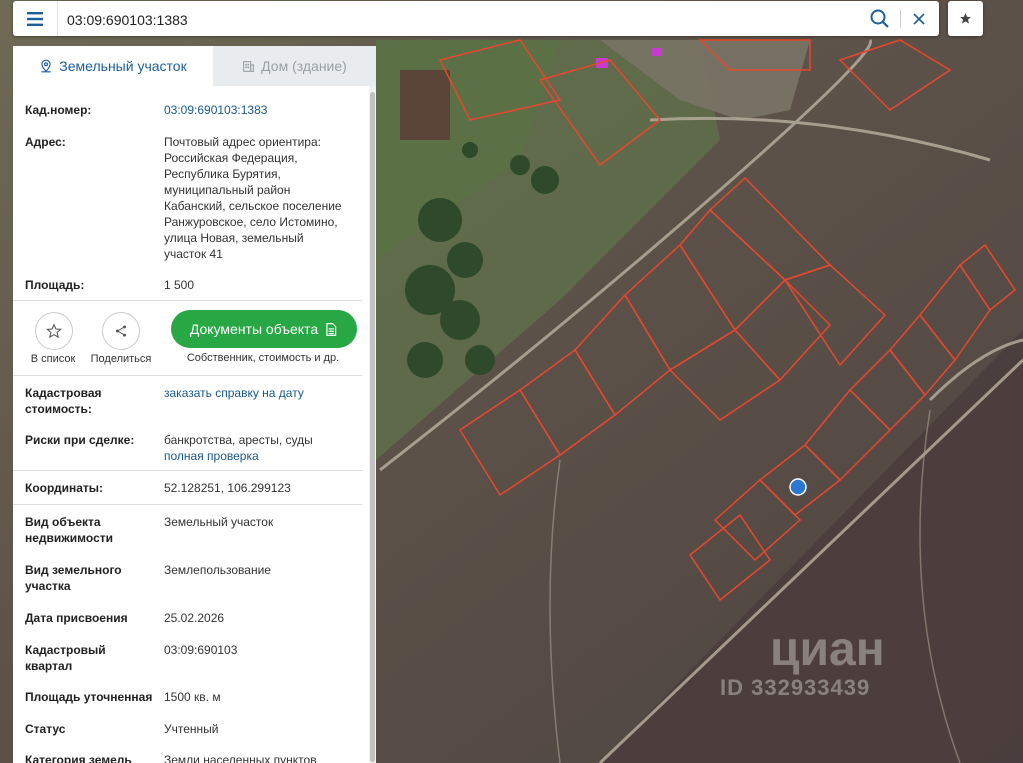 This screenshot has height=763, width=1023. I want to click on cad-number-value: 03:09:690103:1383, so click(261, 110).